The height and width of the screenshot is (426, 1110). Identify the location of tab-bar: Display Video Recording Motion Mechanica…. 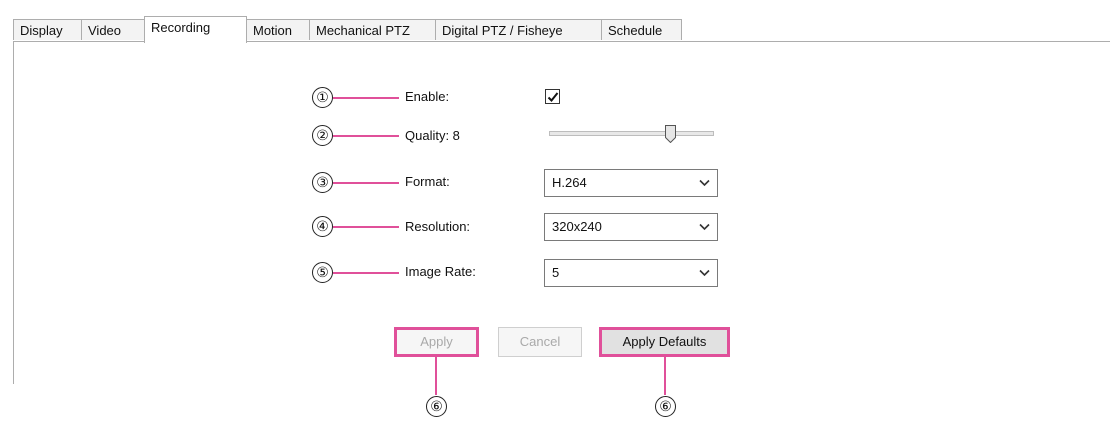
(561, 29).